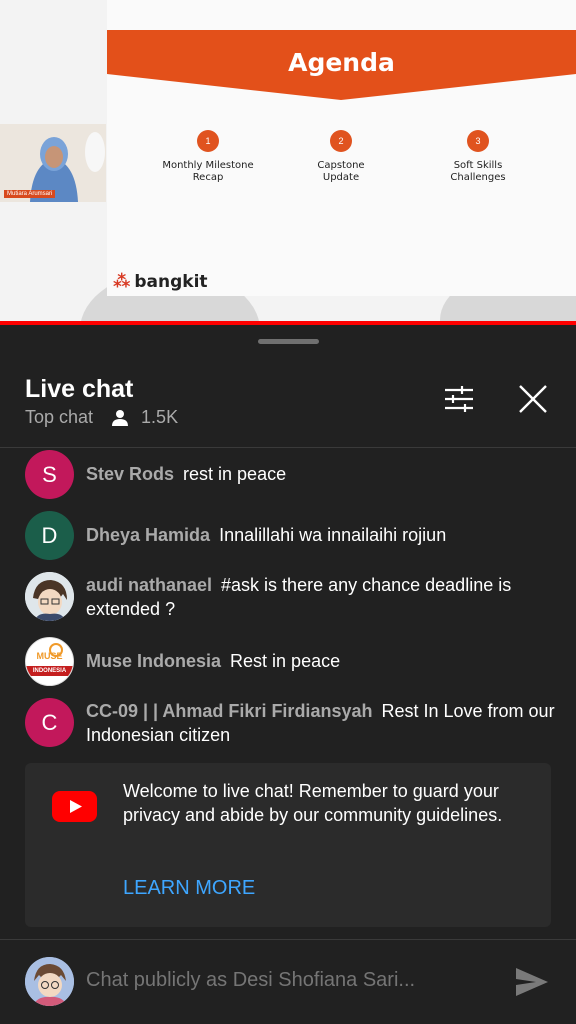 The width and height of the screenshot is (576, 1024). I want to click on chat-title: Live chat, so click(79, 389).